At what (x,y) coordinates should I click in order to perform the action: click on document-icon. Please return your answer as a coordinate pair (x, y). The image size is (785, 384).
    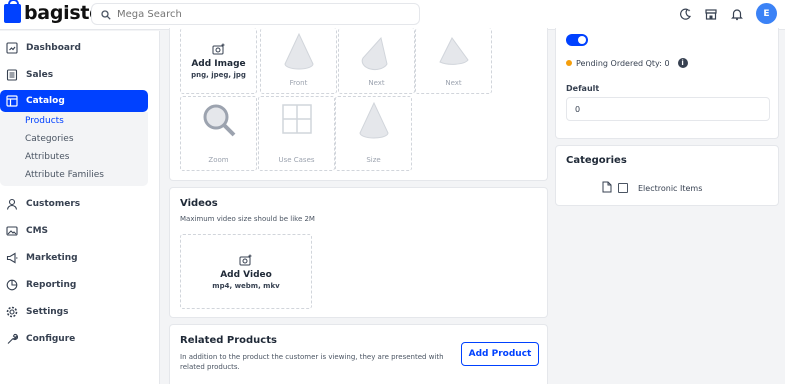
    Looking at the image, I should click on (607, 188).